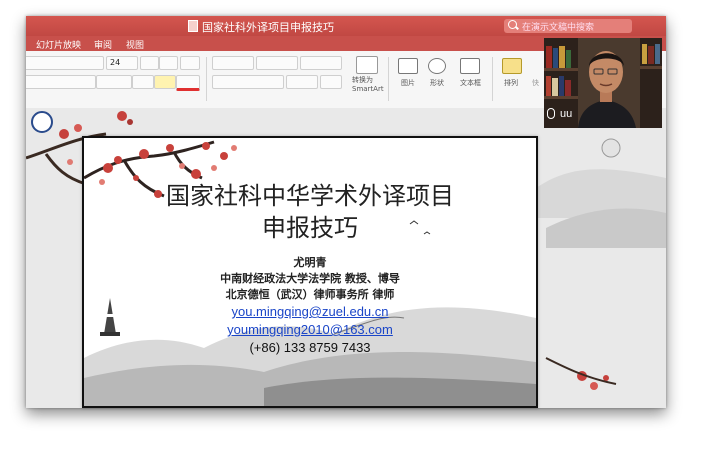 Image resolution: width=718 pixels, height=460 pixels. Describe the element at coordinates (437, 83) in the screenshot. I see `shape-label: 形状` at that location.